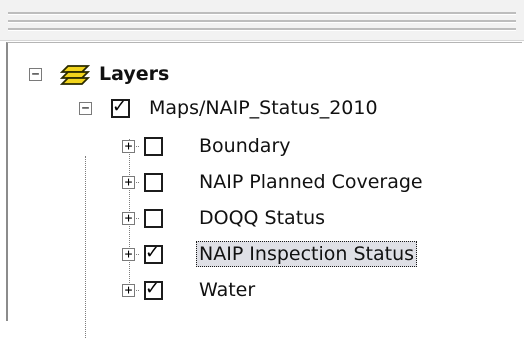 The height and width of the screenshot is (338, 524). I want to click on service-label: Maps/NAIP_Status_2010, so click(263, 108).